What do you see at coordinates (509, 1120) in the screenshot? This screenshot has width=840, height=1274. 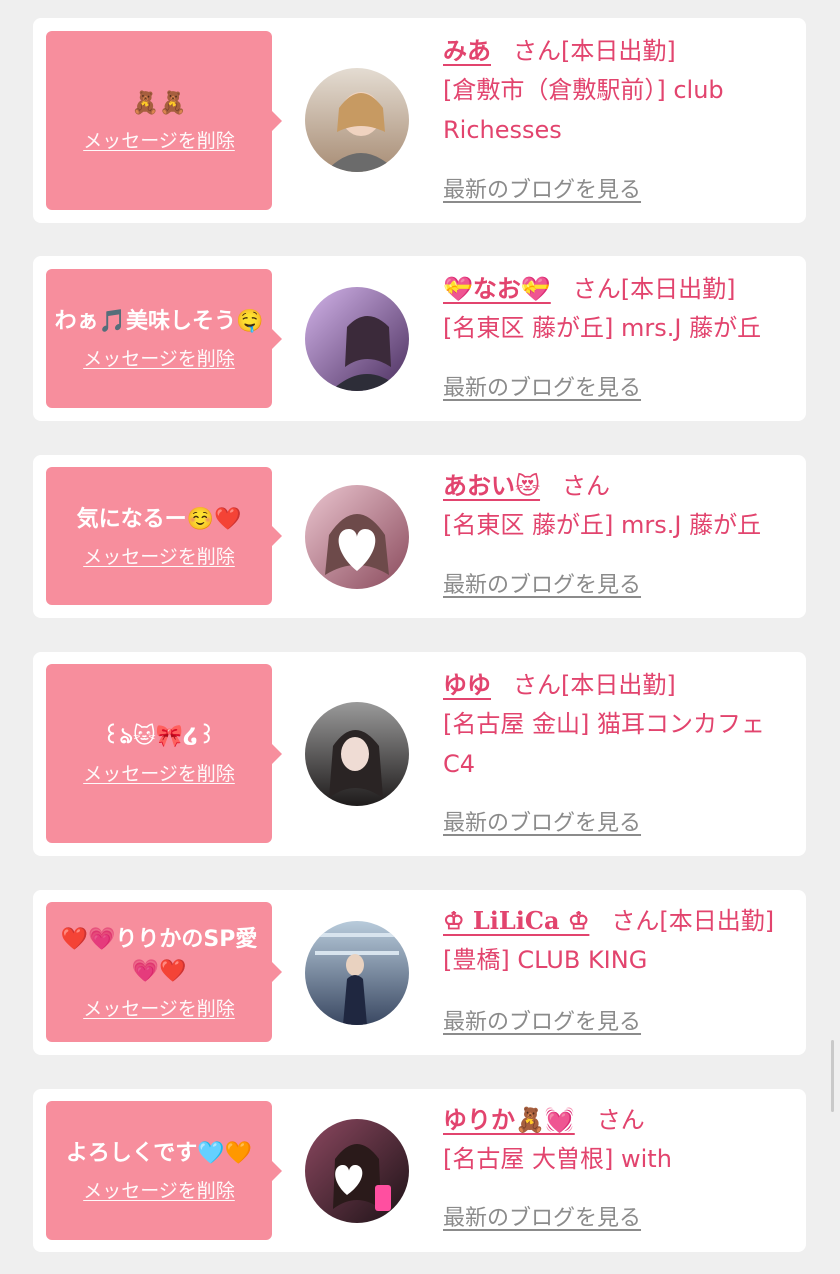 I see `cast-name-link: ゆりか🧸💓` at bounding box center [509, 1120].